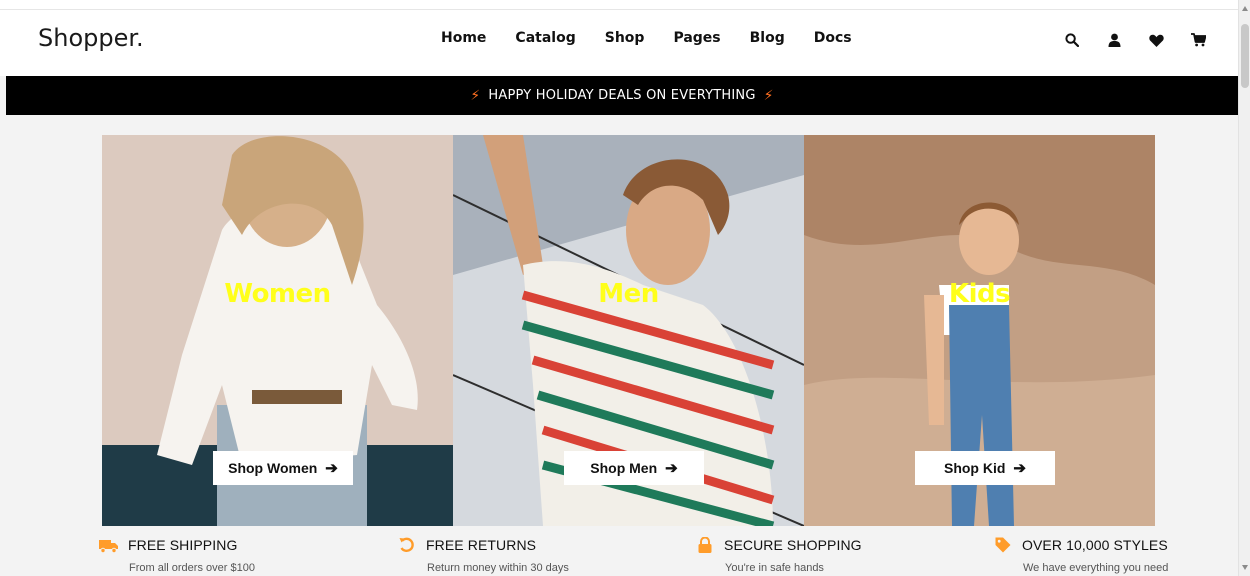 The height and width of the screenshot is (576, 1250). Describe the element at coordinates (625, 38) in the screenshot. I see `nav-shop: Shop` at that location.